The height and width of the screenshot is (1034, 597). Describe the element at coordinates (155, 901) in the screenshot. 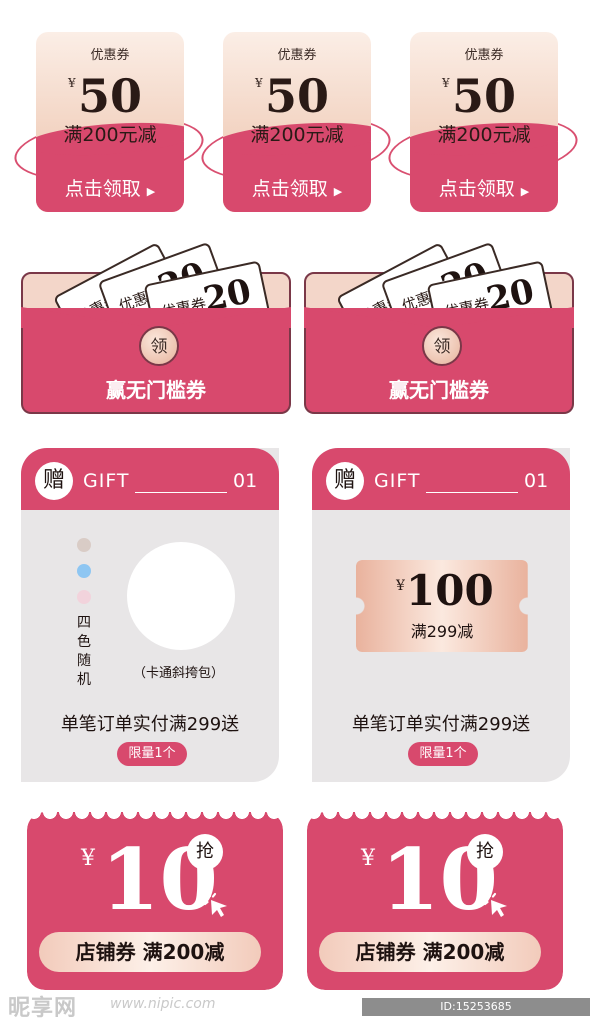

I see `store-coupon-1: ¥ 10 抢 店铺券 满200减` at that location.